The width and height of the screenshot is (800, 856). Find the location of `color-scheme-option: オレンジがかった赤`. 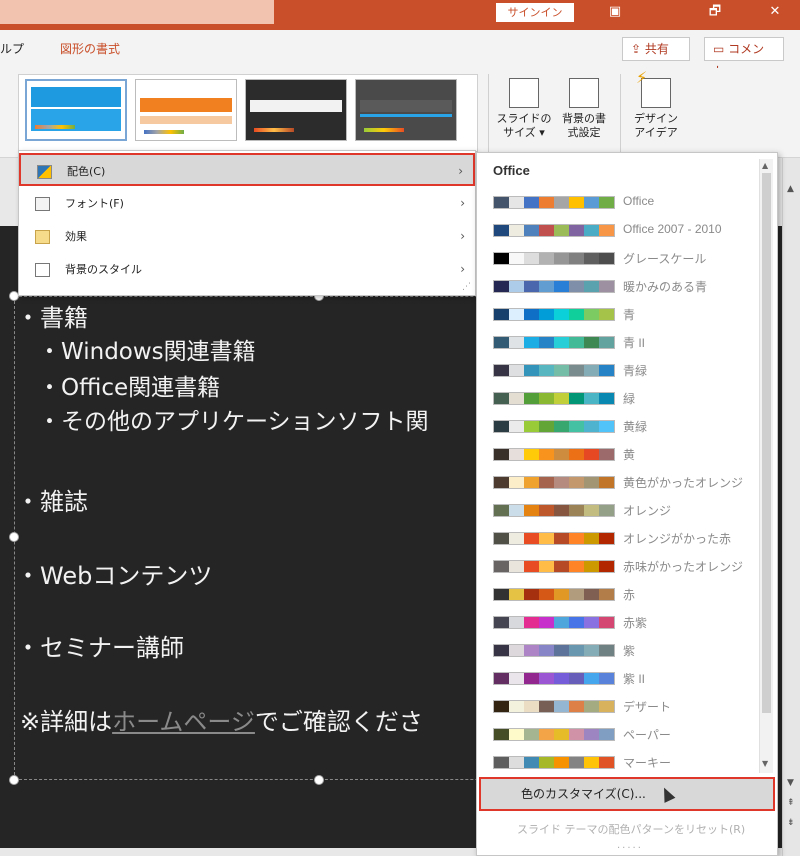

color-scheme-option: オレンジがかった赤 is located at coordinates (622, 538).